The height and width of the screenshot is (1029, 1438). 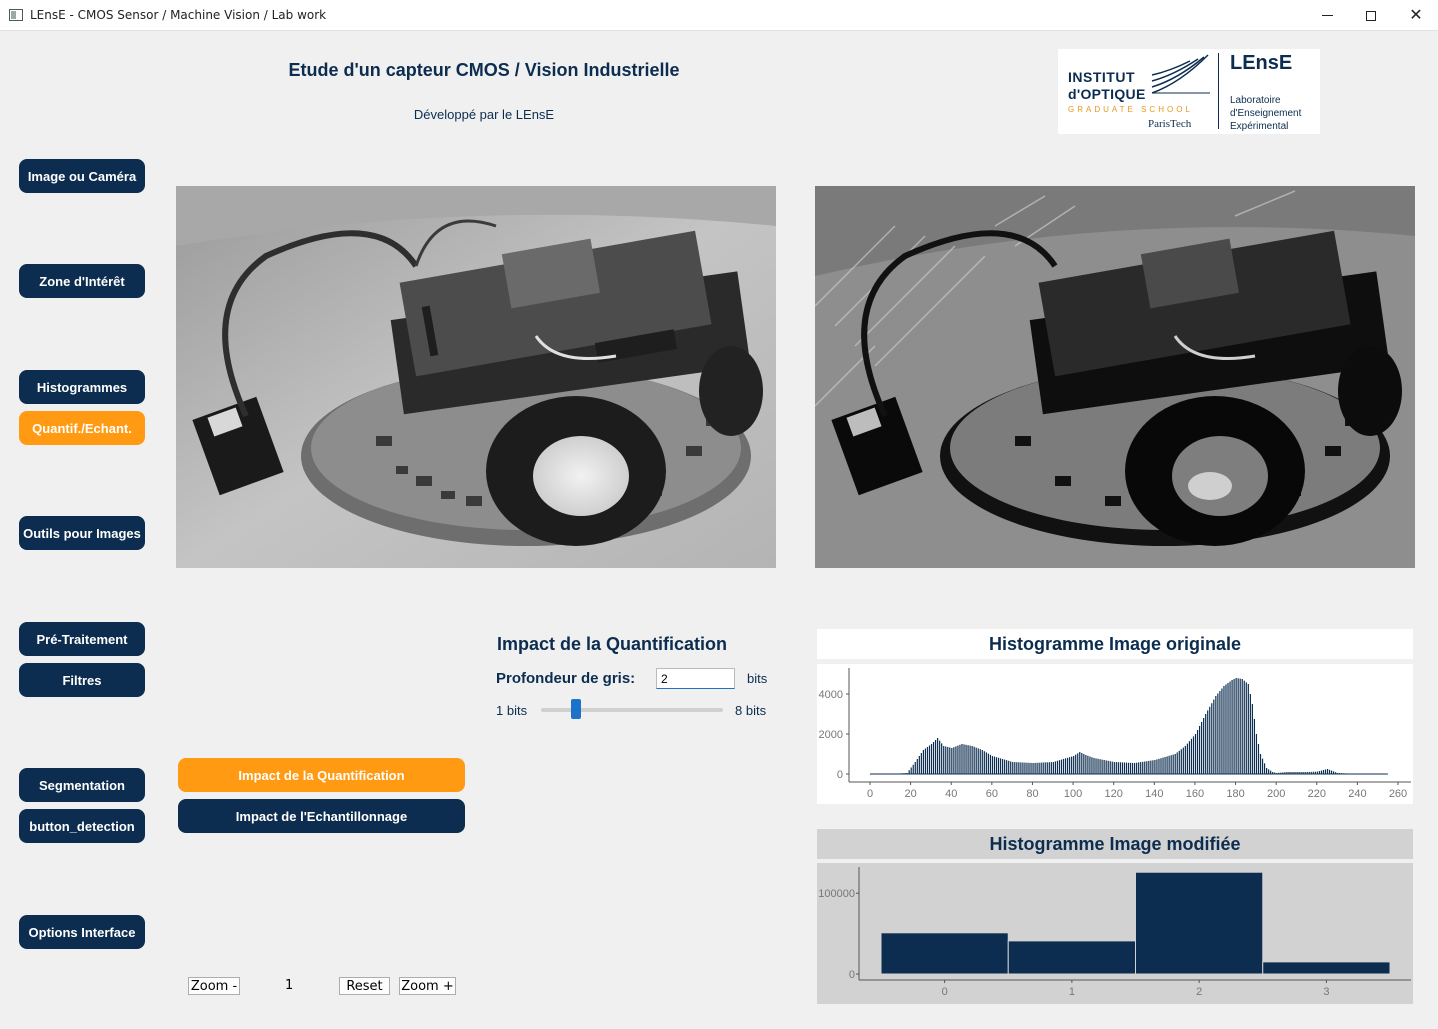 What do you see at coordinates (321, 816) in the screenshot?
I see `sampling-impact-button: Impact de l'Echantillonnage` at bounding box center [321, 816].